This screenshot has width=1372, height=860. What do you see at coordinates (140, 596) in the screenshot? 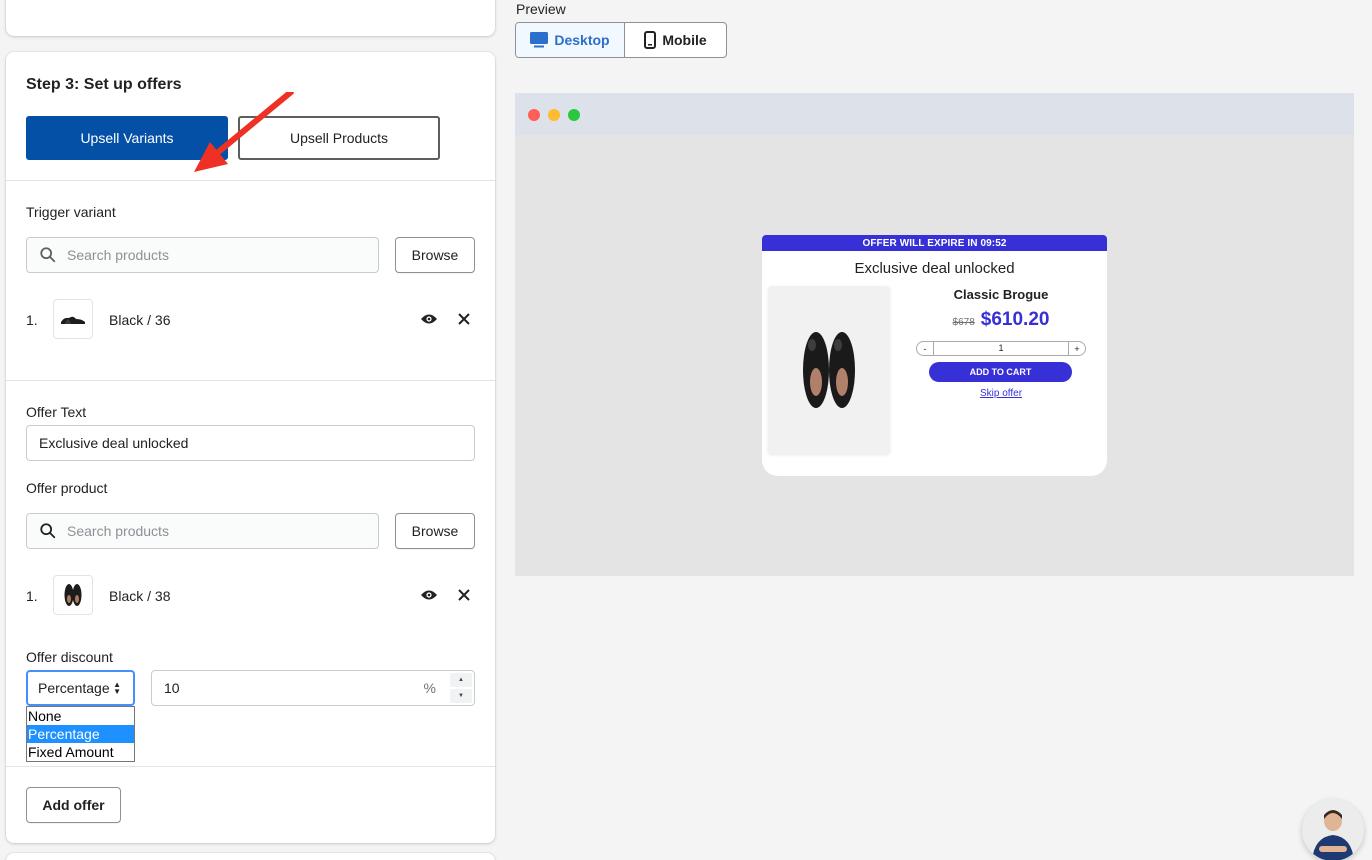
I see `offer-product-item-name: Black / 38` at bounding box center [140, 596].